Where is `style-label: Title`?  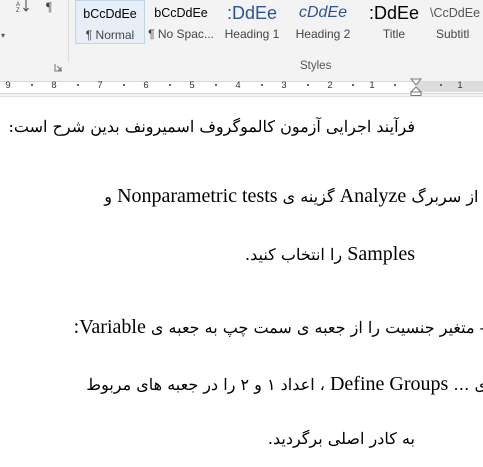 style-label: Title is located at coordinates (394, 34).